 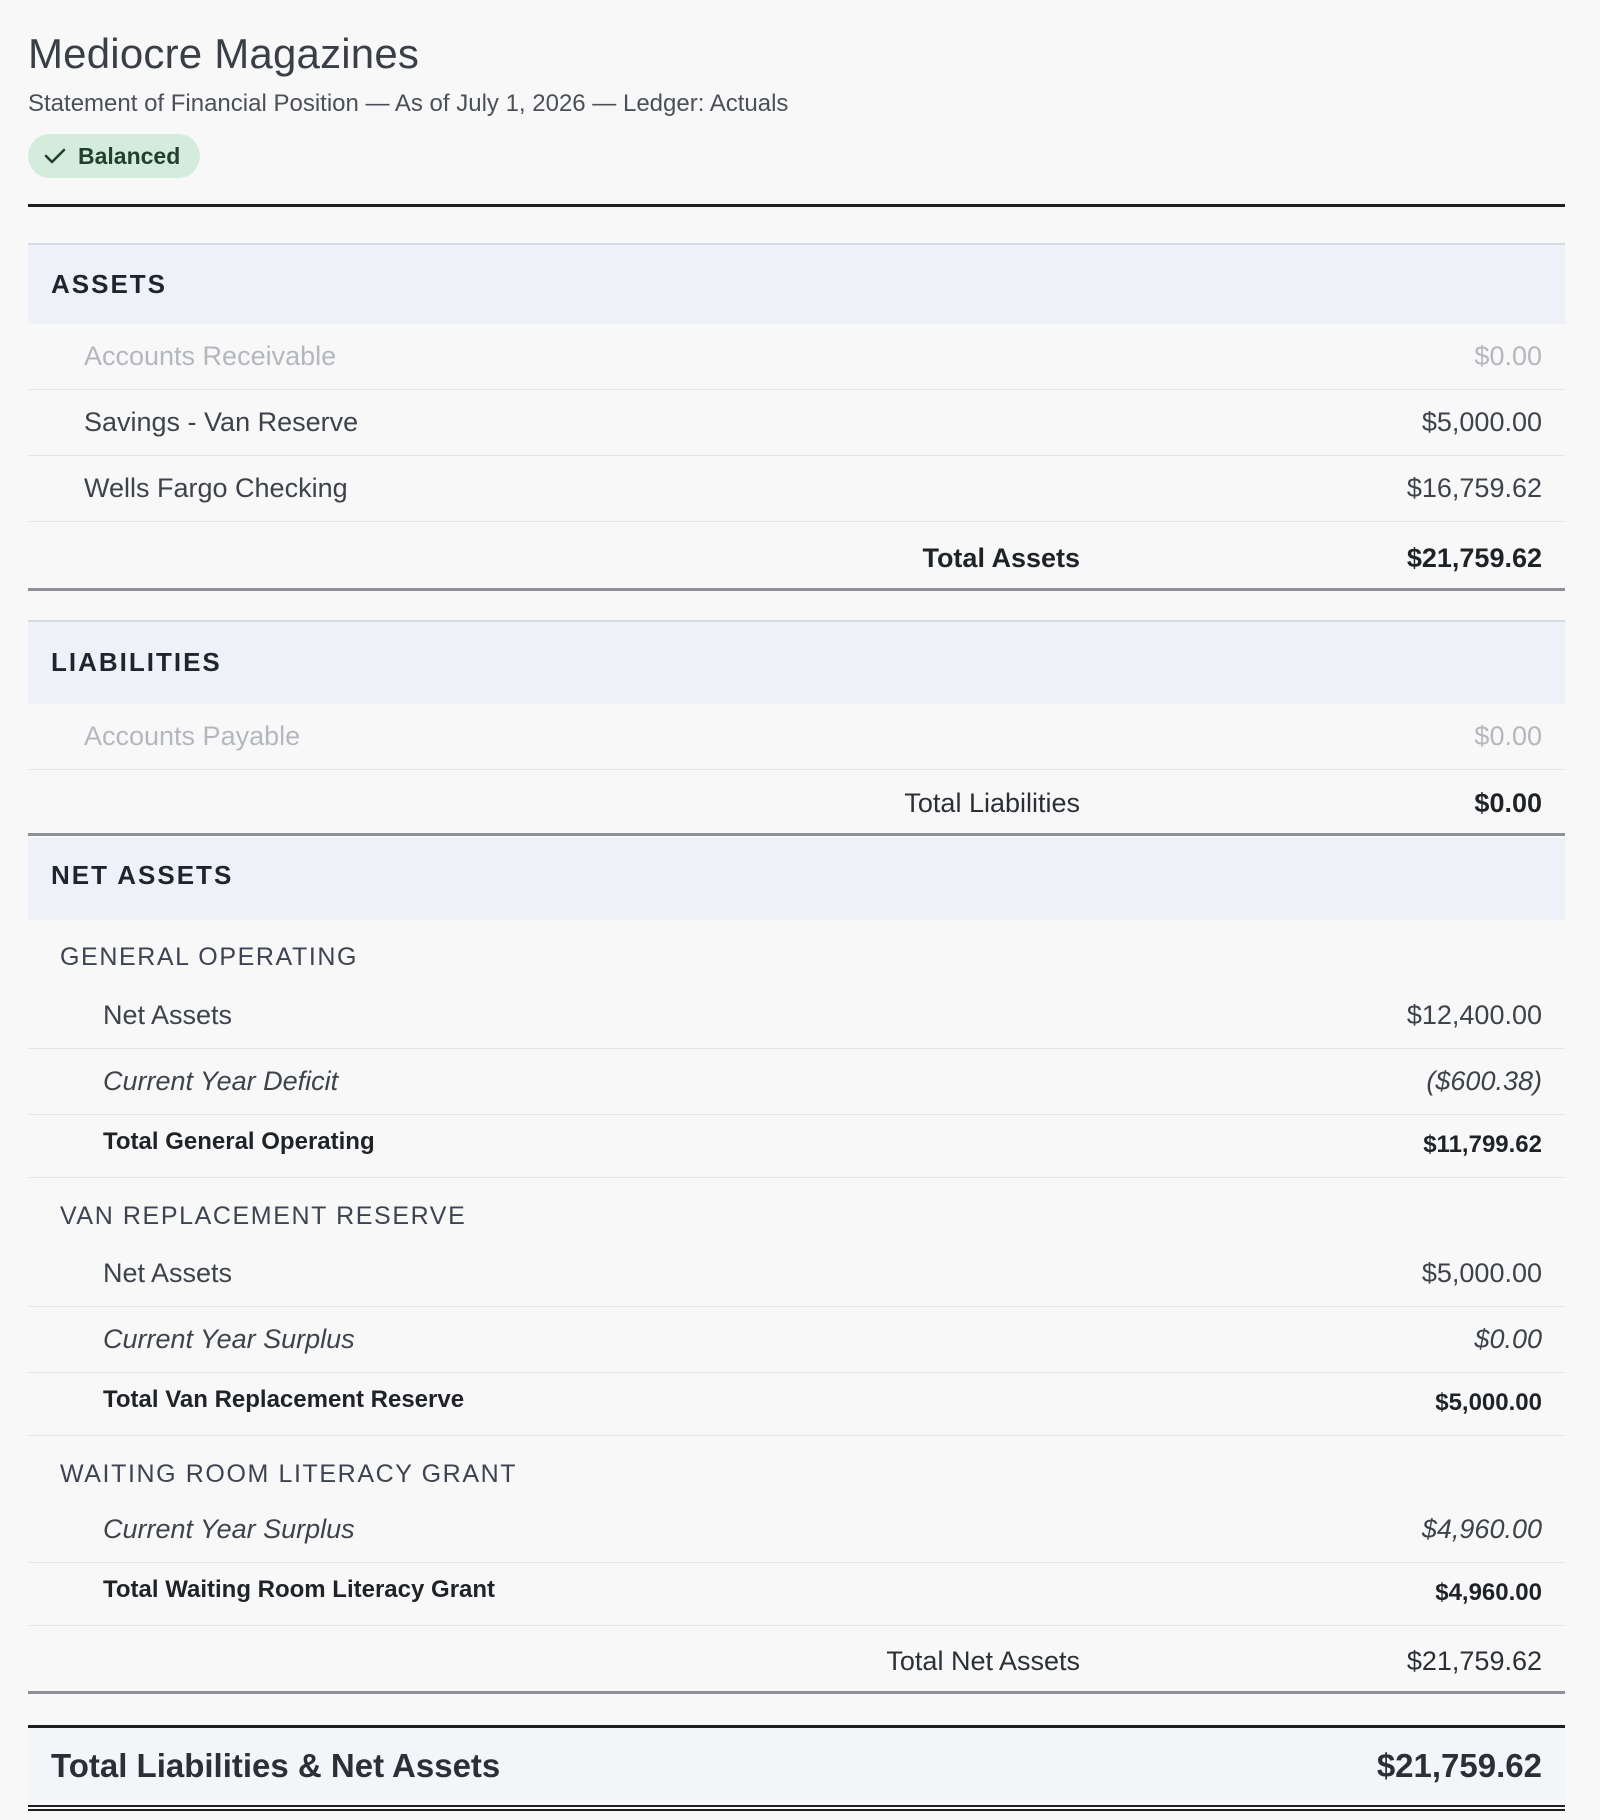 What do you see at coordinates (289, 1474) in the screenshot?
I see `fund-heading: WAITING ROOM LITERACY GRANT` at bounding box center [289, 1474].